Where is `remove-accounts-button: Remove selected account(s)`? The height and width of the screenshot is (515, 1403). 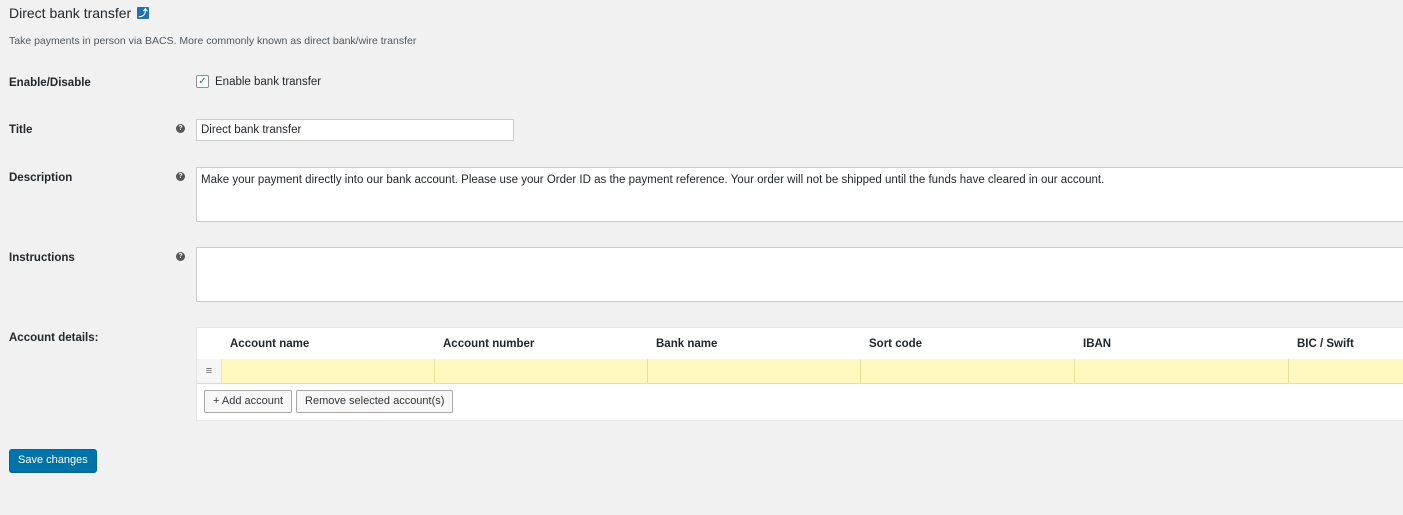
remove-accounts-button: Remove selected account(s) is located at coordinates (375, 401).